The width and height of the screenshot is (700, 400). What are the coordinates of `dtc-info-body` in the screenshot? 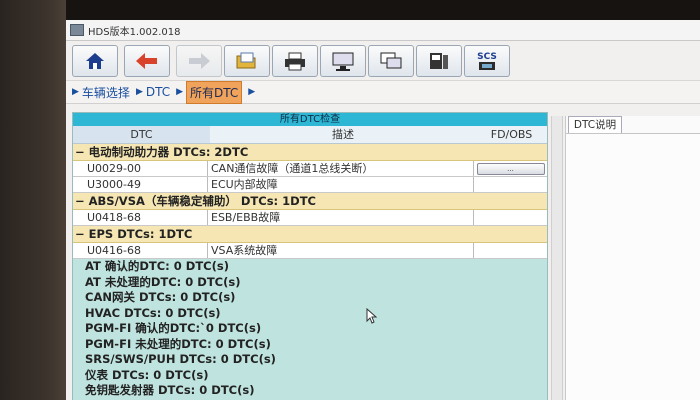 It's located at (633, 266).